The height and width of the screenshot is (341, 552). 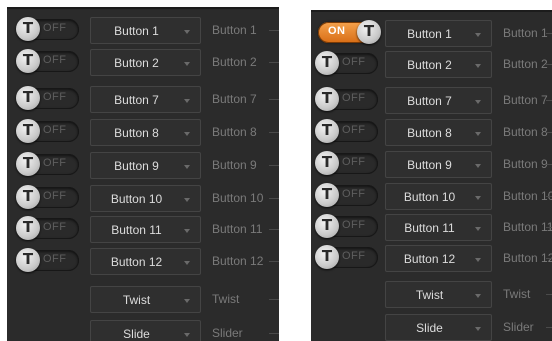 I want to click on control-row: OFF T Button 11 Button 11, so click(x=143, y=229).